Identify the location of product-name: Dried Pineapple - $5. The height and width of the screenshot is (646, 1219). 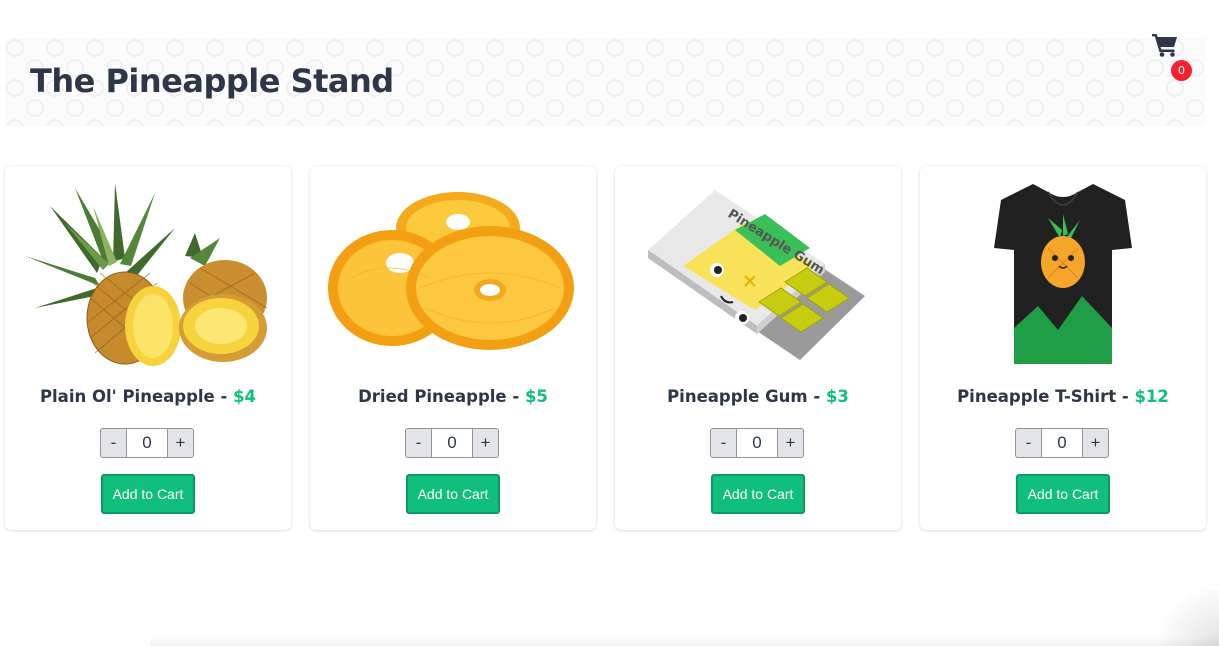
(453, 396).